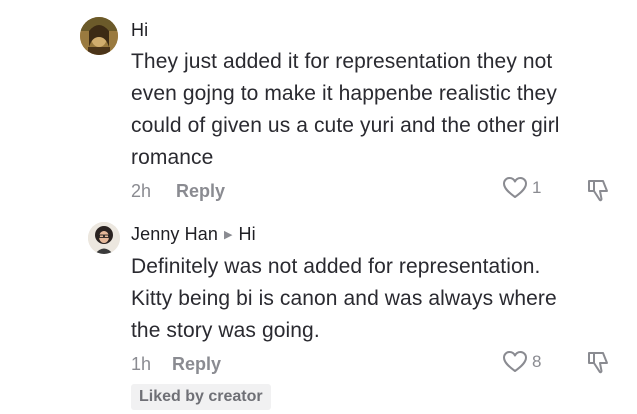  I want to click on like-count: 1, so click(537, 187).